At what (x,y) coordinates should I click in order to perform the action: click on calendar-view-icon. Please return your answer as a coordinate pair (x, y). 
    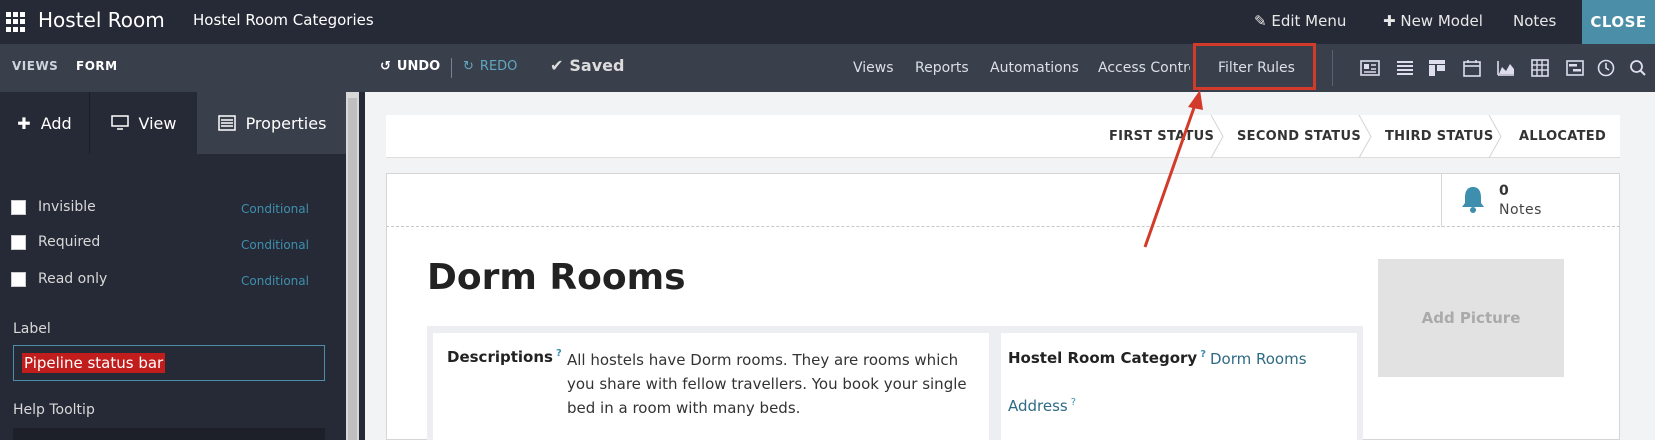
    Looking at the image, I should click on (1472, 68).